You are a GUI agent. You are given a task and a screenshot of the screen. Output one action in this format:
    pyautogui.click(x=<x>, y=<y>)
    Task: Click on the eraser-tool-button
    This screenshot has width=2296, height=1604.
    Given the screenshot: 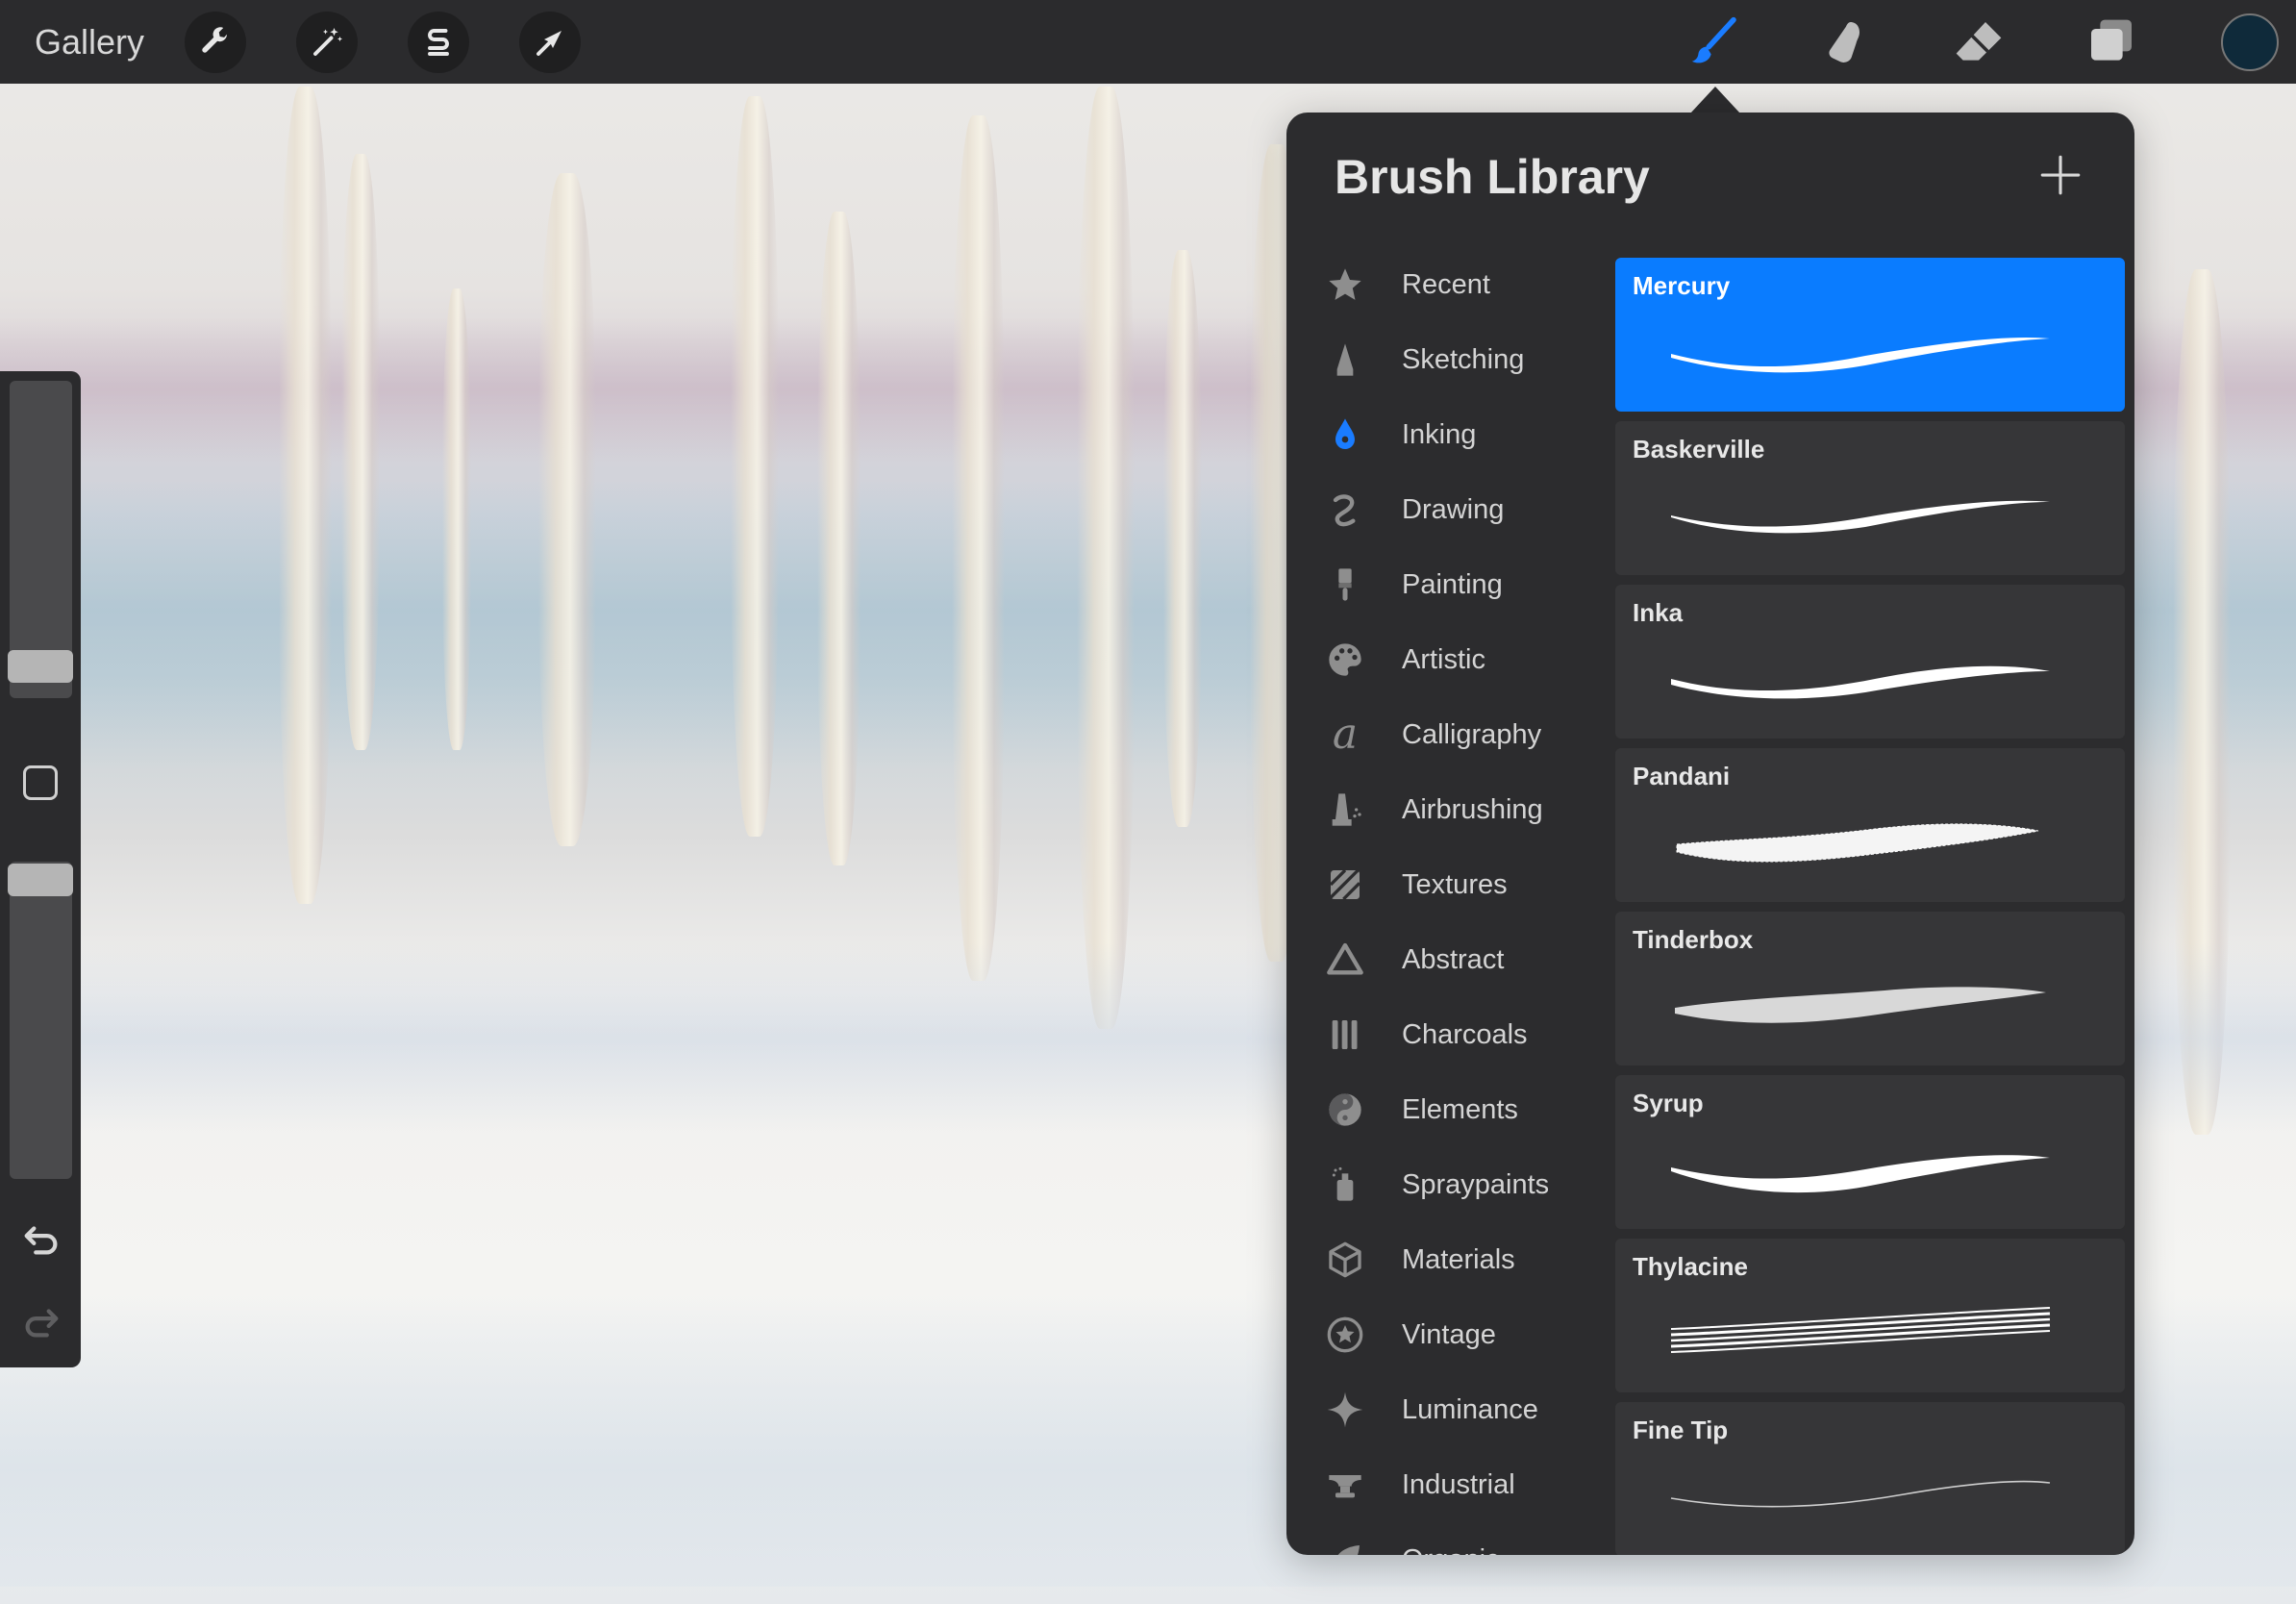 What is the action you would take?
    pyautogui.click(x=1979, y=42)
    